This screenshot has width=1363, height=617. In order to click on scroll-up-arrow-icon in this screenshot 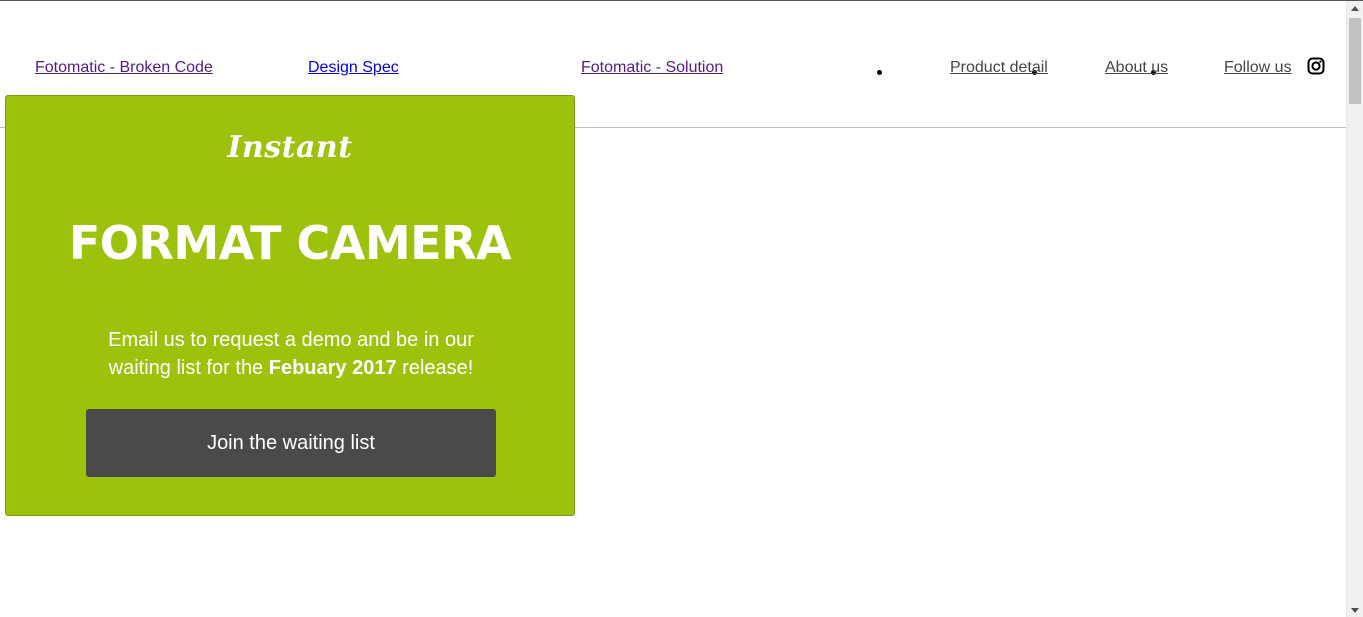, I will do `click(1355, 8)`.